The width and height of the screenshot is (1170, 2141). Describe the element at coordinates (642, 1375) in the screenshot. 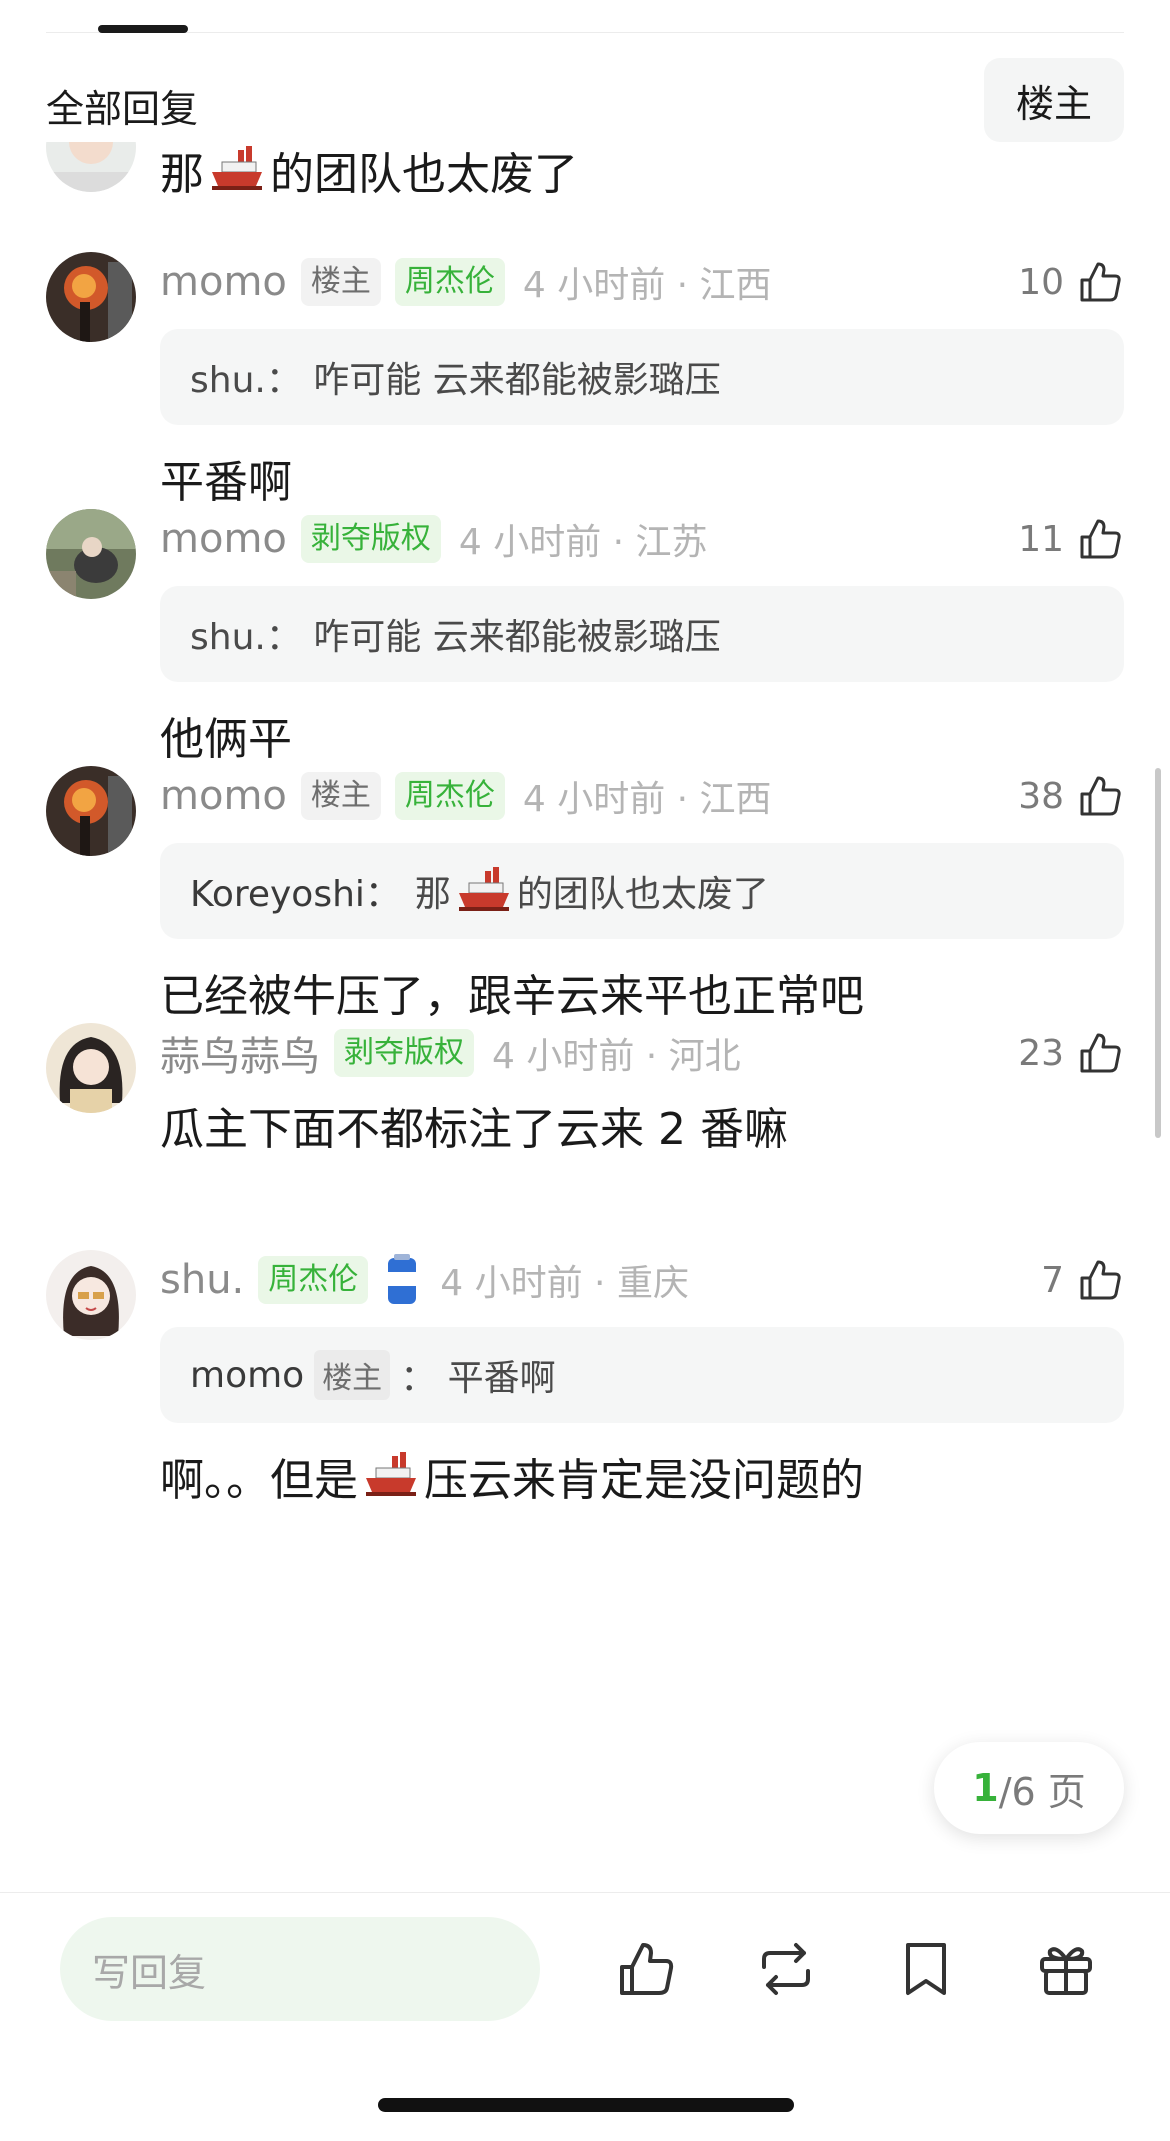

I see `quoted-reply: momo 楼主 ： 平番啊` at that location.